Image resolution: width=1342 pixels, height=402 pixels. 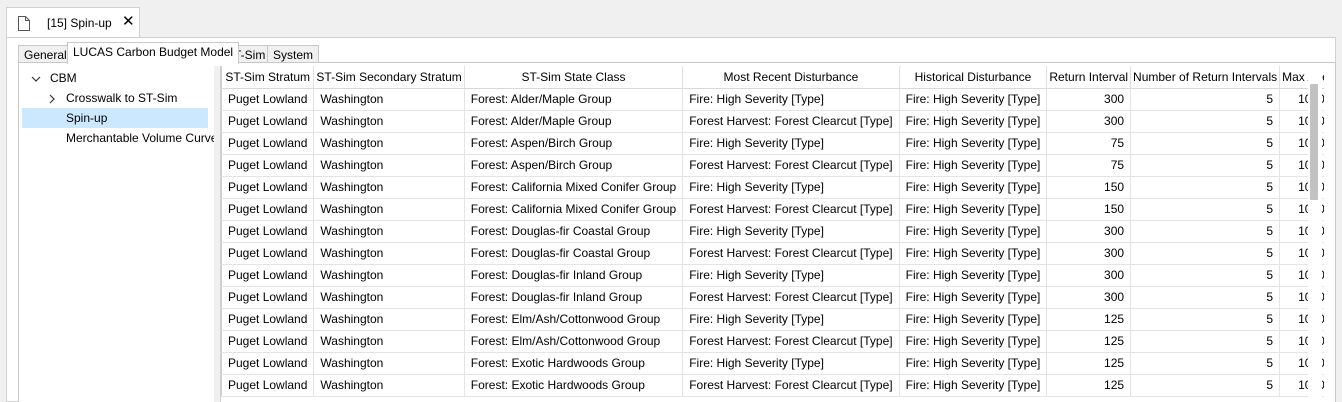 What do you see at coordinates (574, 143) in the screenshot?
I see `table-cell: Forest: Aspen/Birch Group` at bounding box center [574, 143].